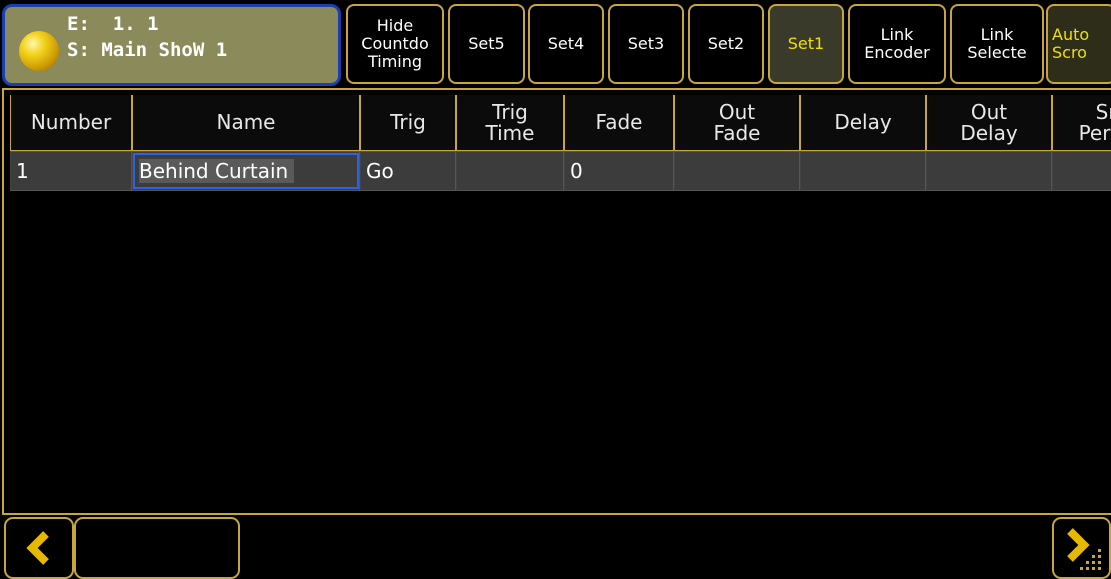 The width and height of the screenshot is (1111, 579). I want to click on scroll-right-button, so click(1081, 548).